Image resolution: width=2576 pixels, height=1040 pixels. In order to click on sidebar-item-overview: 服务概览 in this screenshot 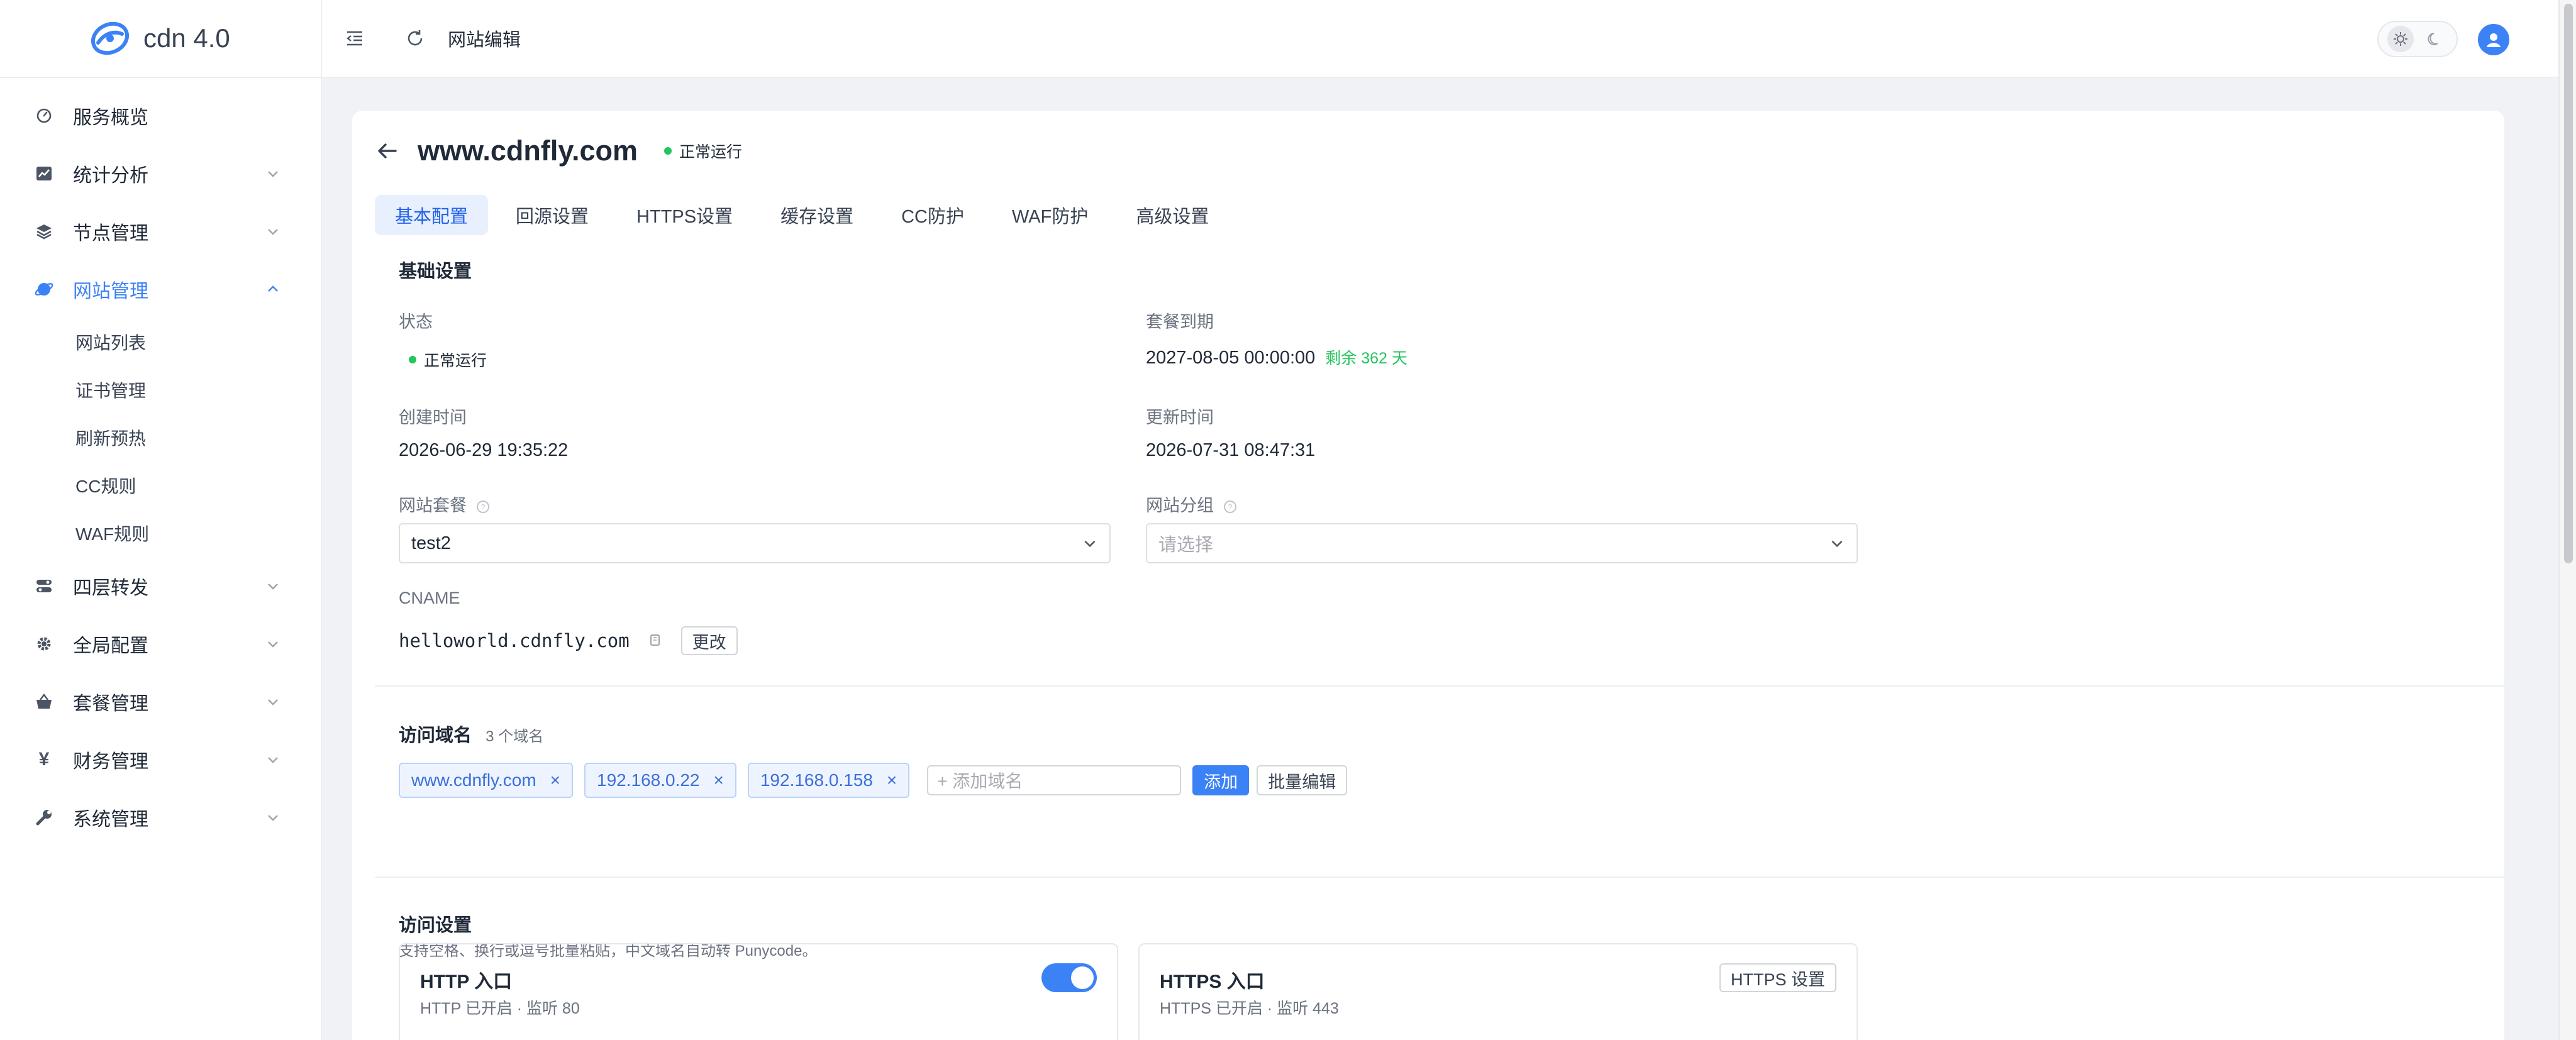, I will do `click(160, 116)`.